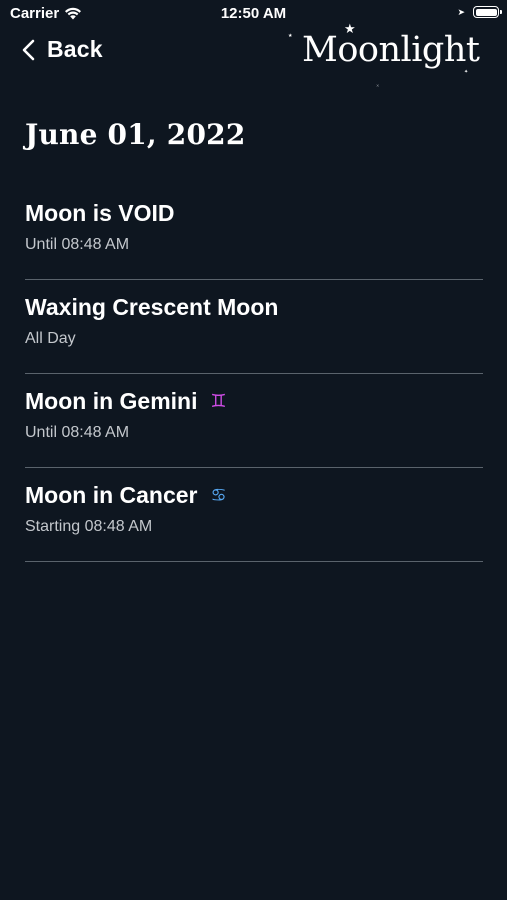  What do you see at coordinates (254, 515) in the screenshot?
I see `list-item: Moon in Cancer ♋ Starting 08:48 AM` at bounding box center [254, 515].